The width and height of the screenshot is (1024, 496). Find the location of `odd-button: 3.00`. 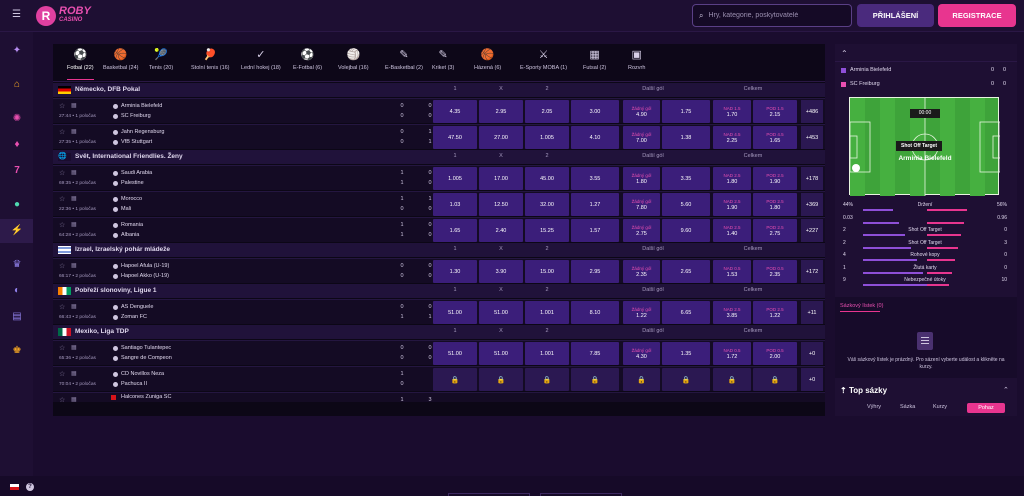

odd-button: 3.00 is located at coordinates (595, 111).